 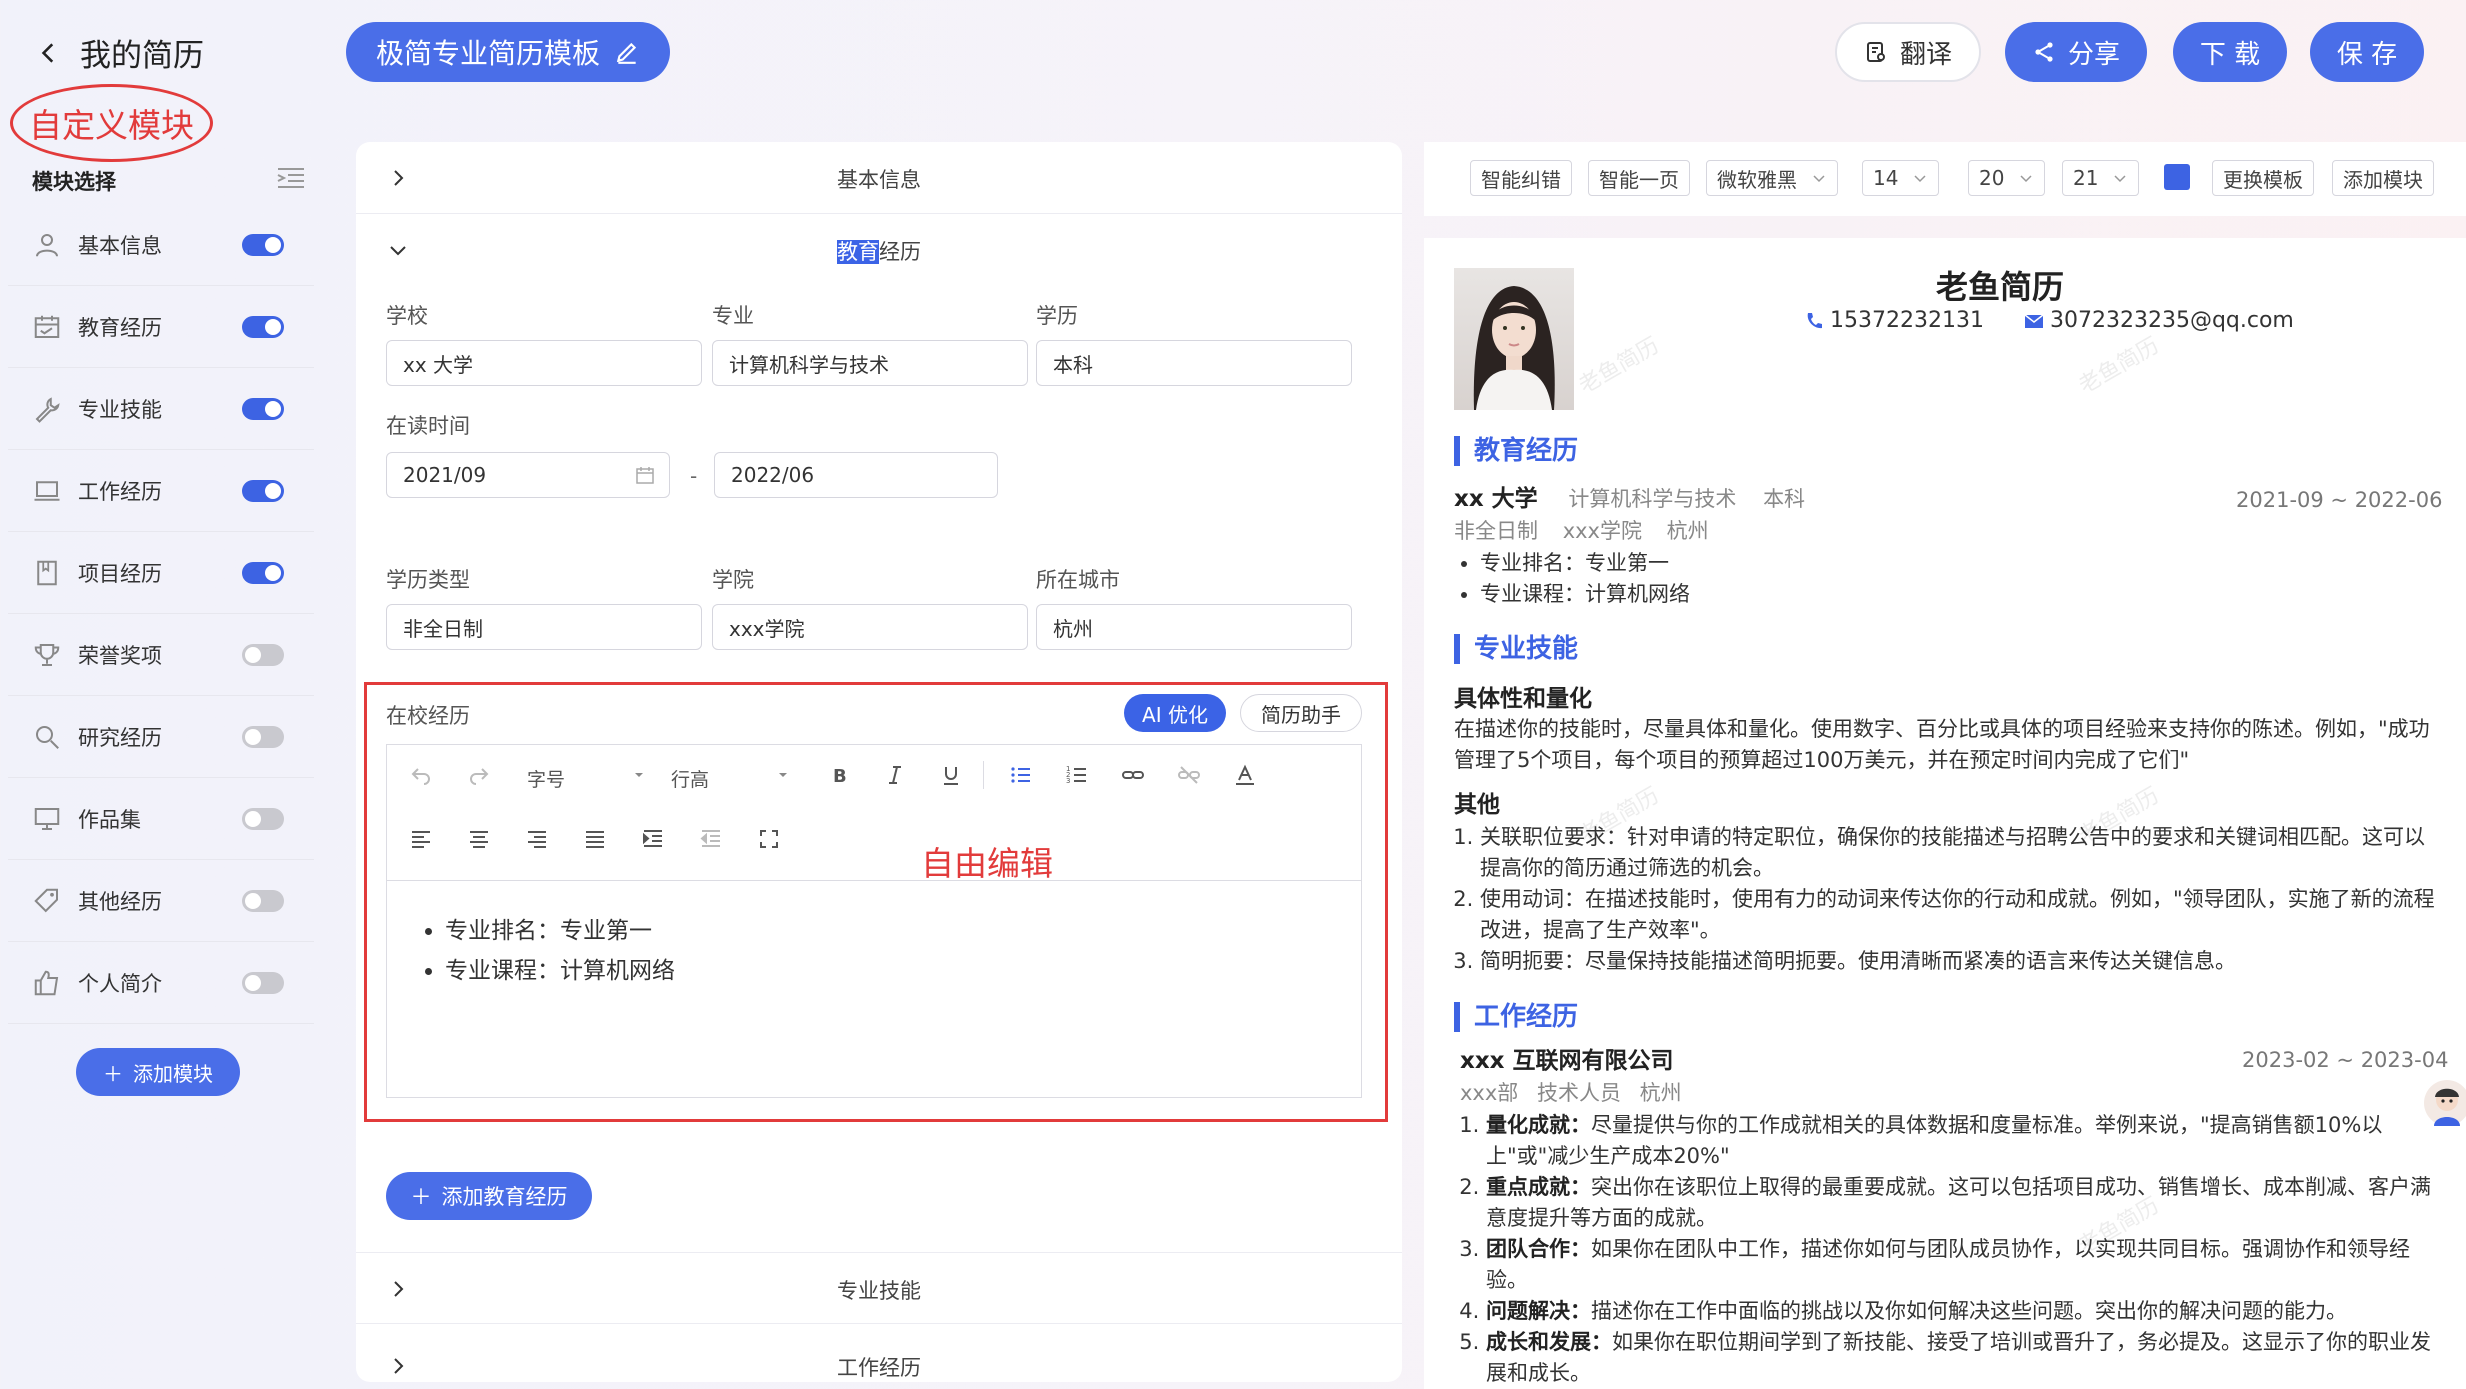 What do you see at coordinates (2177, 177) in the screenshot?
I see `theme-color-swatch` at bounding box center [2177, 177].